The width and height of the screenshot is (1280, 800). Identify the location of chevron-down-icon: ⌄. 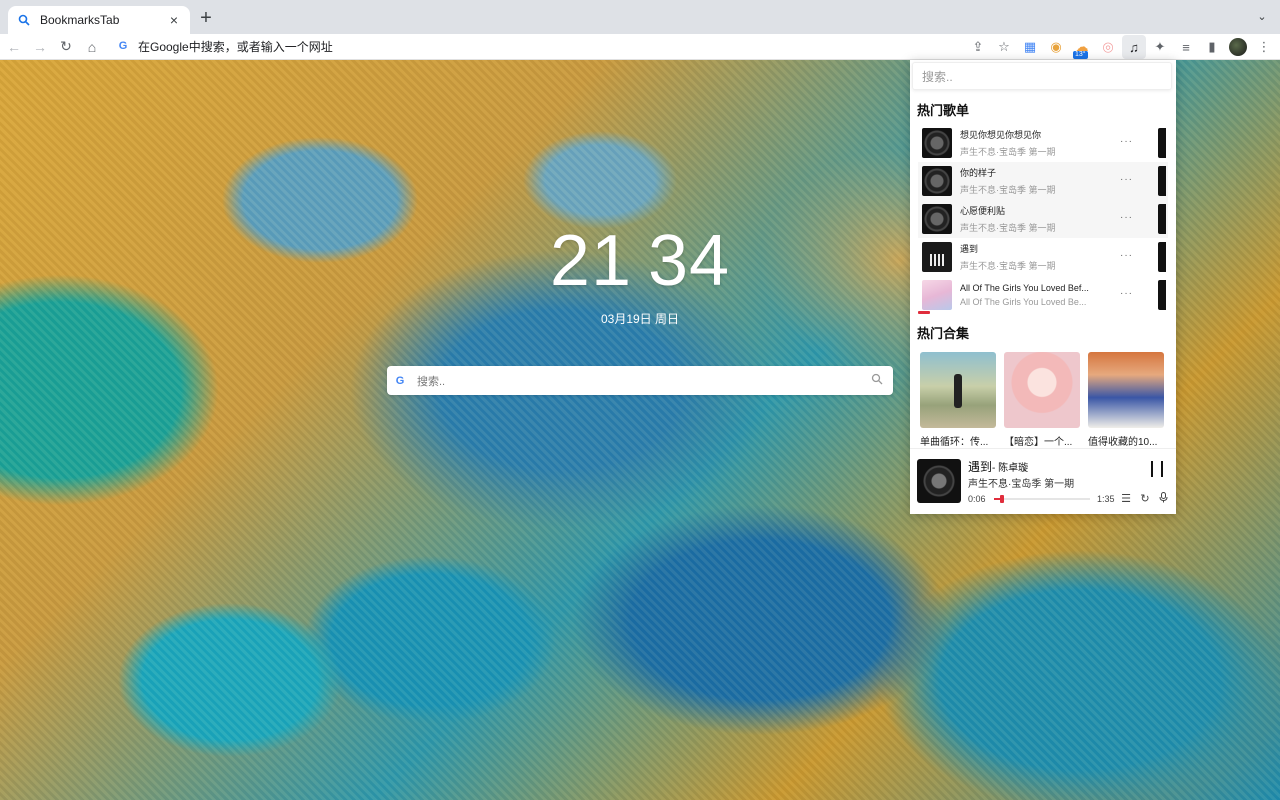
(1262, 18).